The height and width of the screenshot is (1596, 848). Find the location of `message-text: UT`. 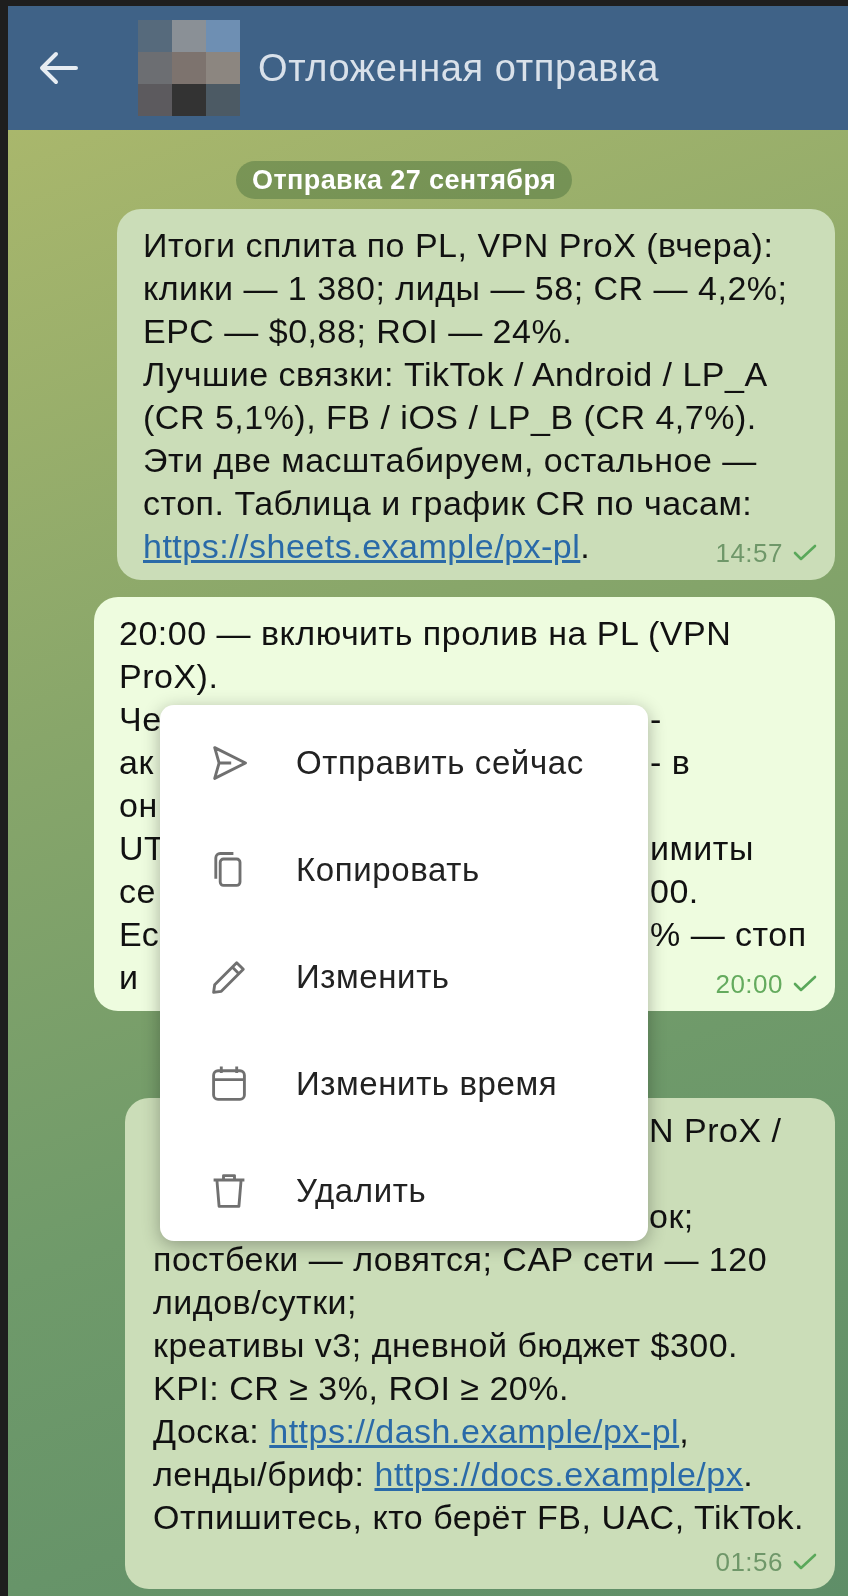

message-text: UT is located at coordinates (142, 848).